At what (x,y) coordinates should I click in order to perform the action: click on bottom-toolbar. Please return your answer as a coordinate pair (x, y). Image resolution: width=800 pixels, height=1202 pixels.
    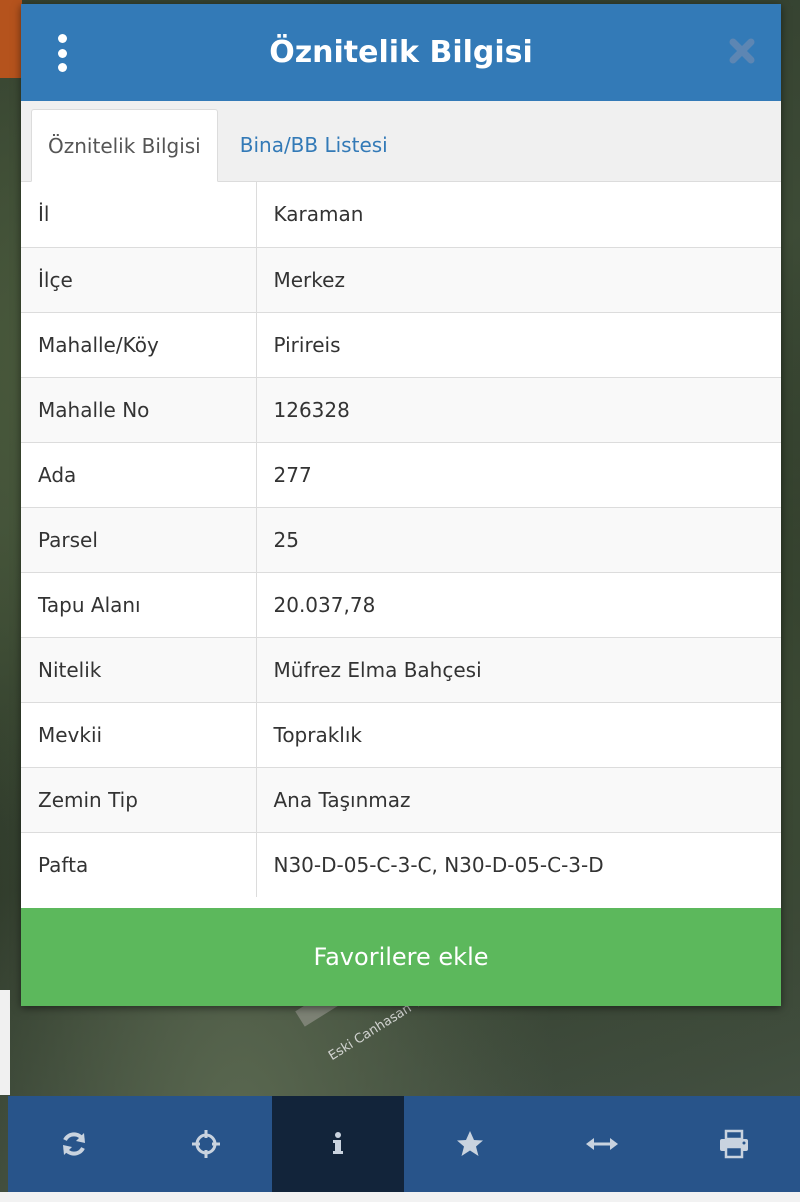
    Looking at the image, I should click on (404, 1144).